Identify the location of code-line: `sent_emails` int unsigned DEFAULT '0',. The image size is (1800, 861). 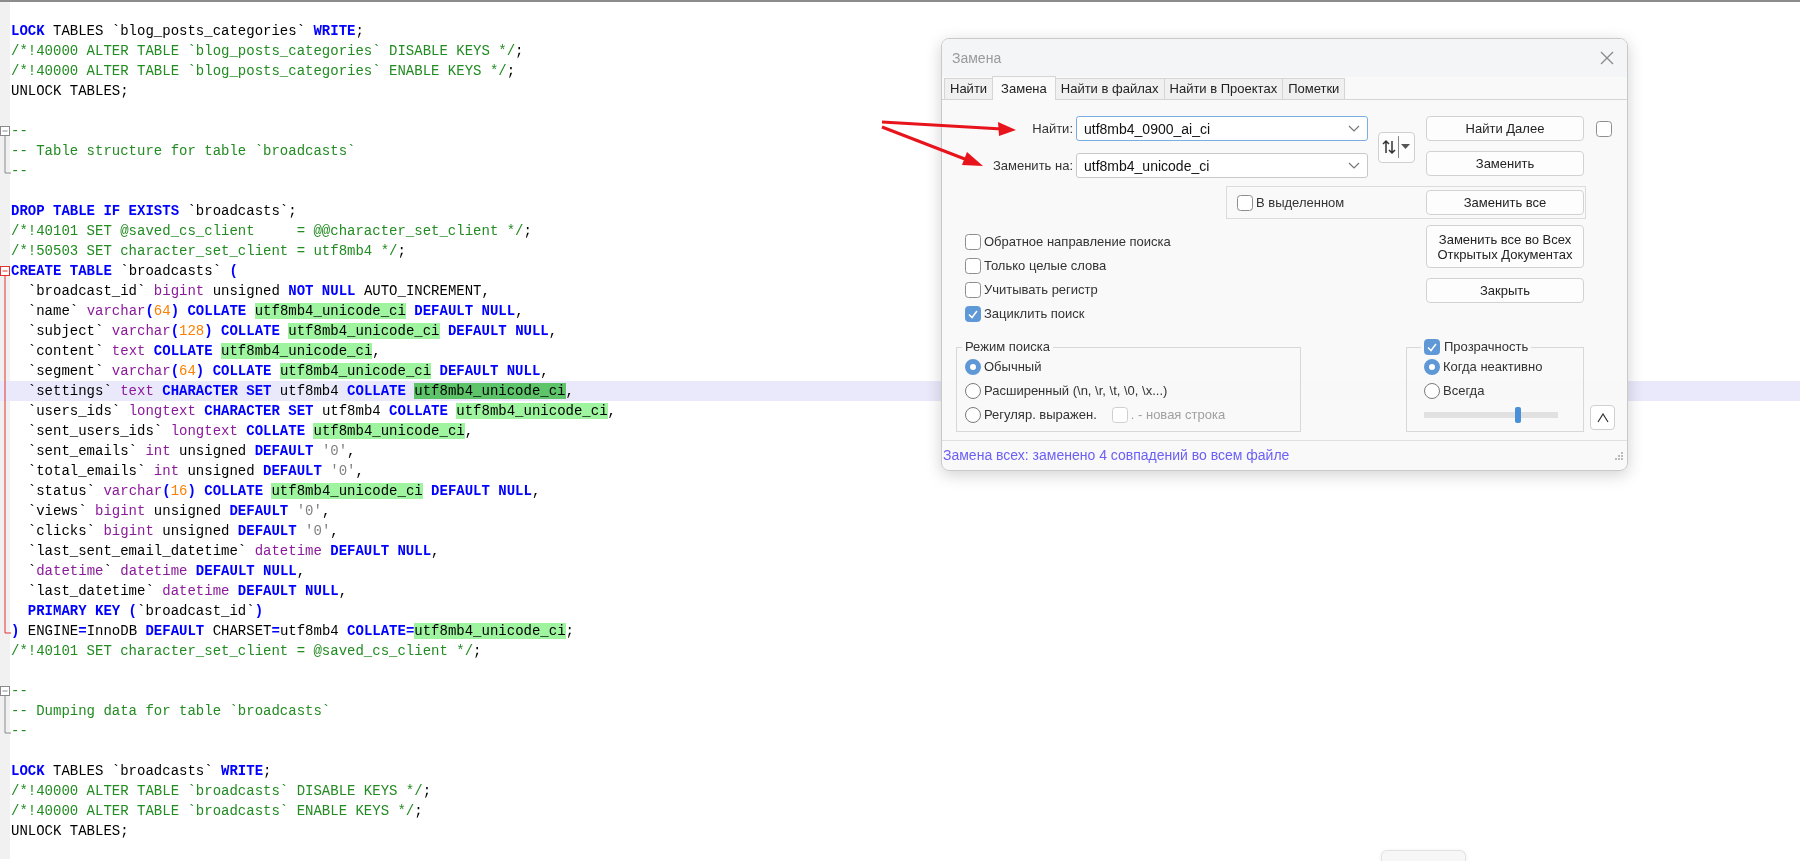
(191, 451).